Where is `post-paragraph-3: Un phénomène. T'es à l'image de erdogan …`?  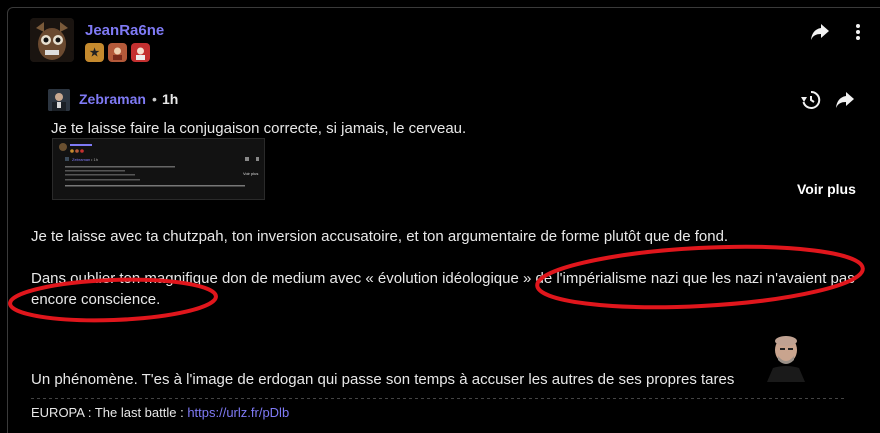
post-paragraph-3: Un phénomène. T'es à l'image de erdogan … is located at coordinates (383, 379).